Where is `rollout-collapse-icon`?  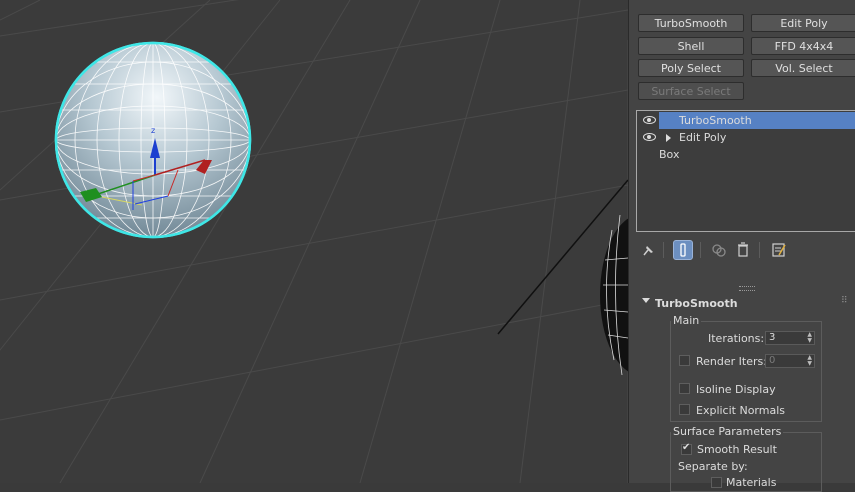
rollout-collapse-icon is located at coordinates (646, 300).